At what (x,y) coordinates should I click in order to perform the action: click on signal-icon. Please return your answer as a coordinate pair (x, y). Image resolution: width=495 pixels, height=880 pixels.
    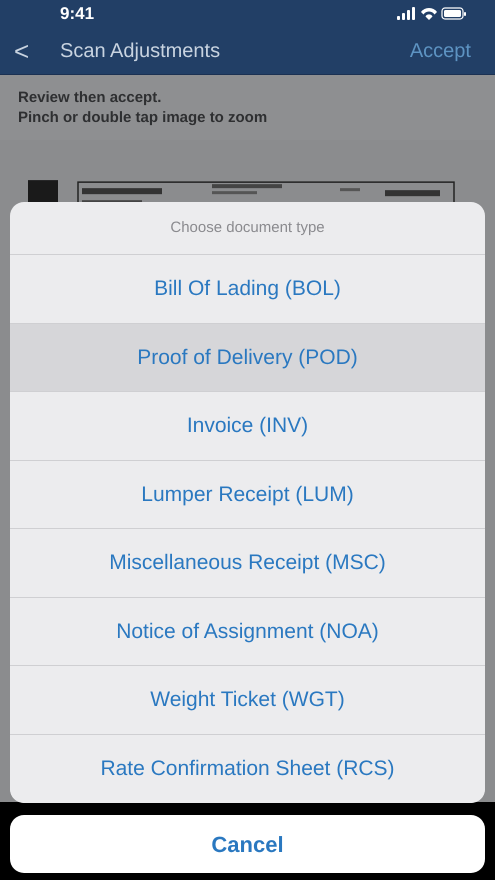
    Looking at the image, I should click on (406, 13).